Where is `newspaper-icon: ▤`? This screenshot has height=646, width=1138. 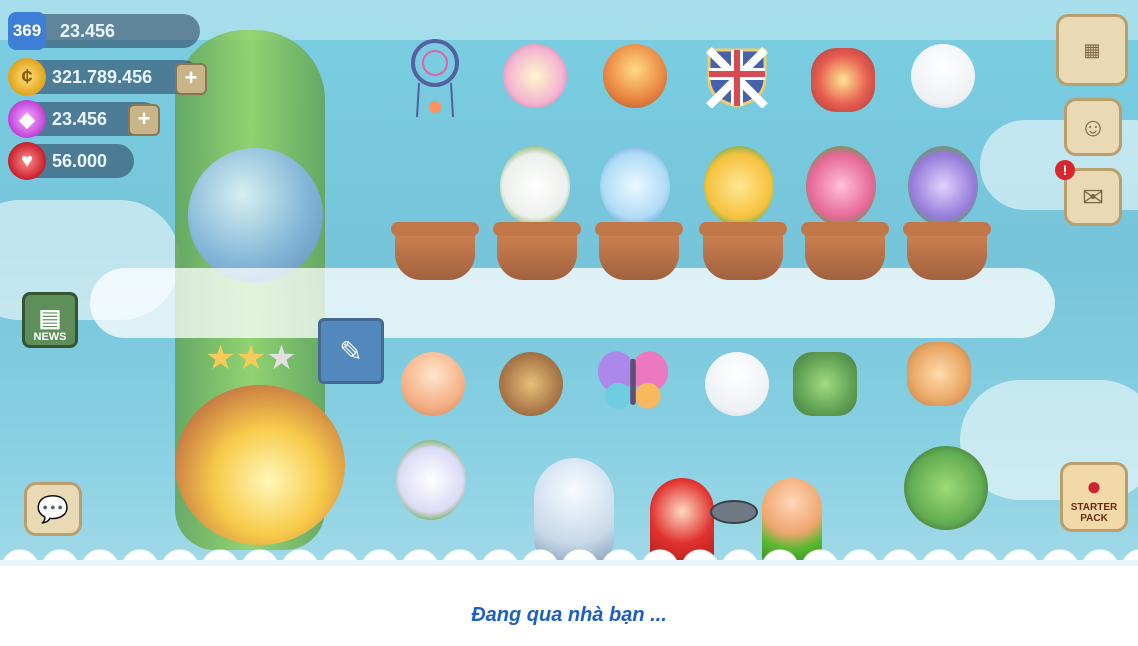
newspaper-icon: ▤ is located at coordinates (50, 318).